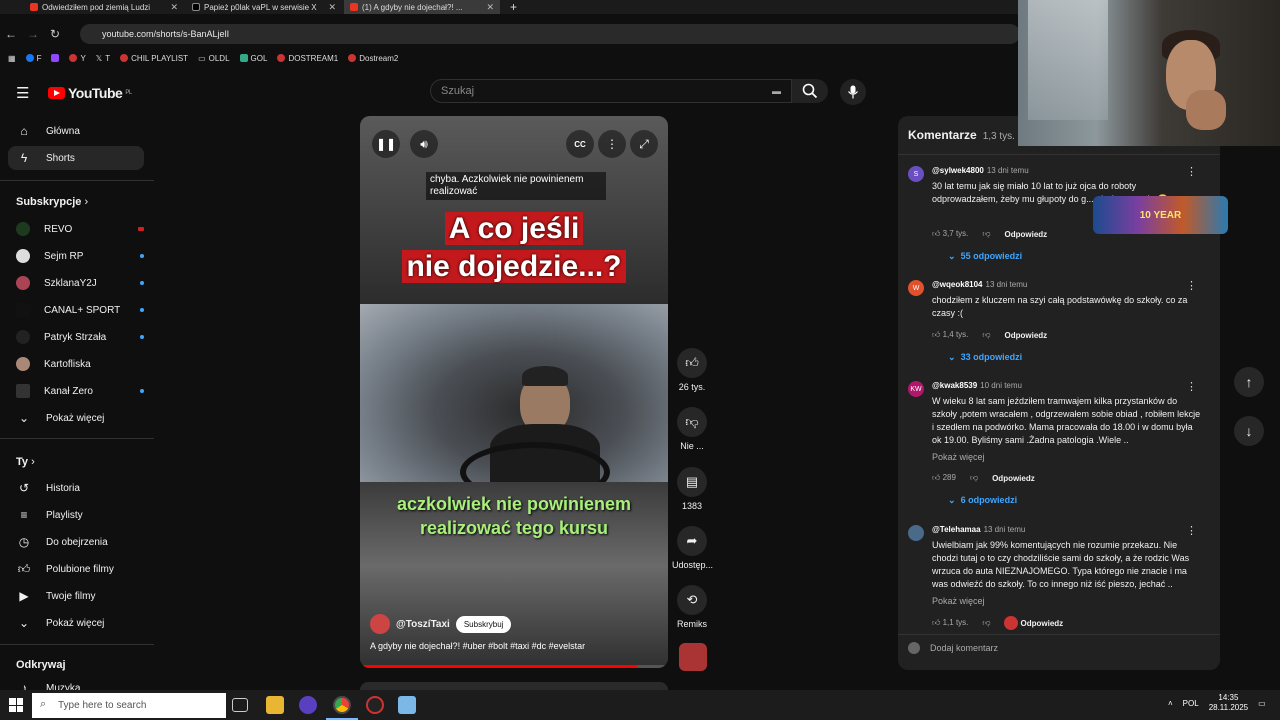  I want to click on video-progress-bar, so click(514, 666).